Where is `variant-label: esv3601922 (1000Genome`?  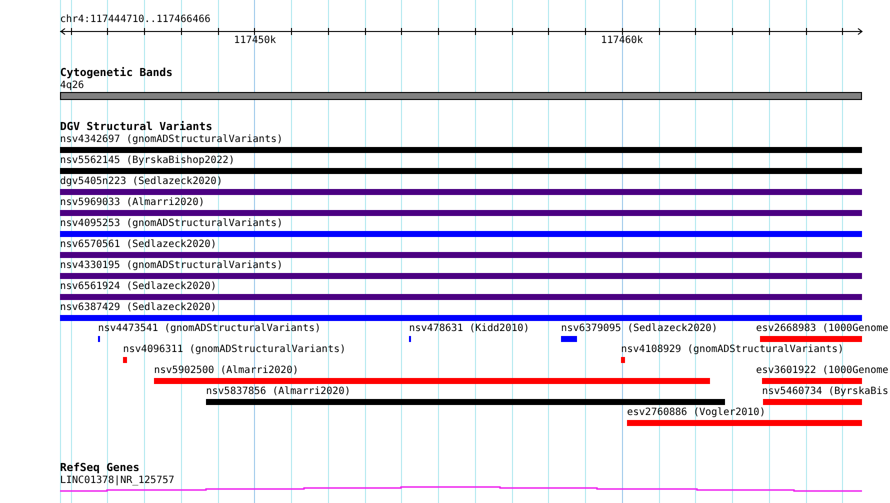
variant-label: esv3601922 (1000Genome is located at coordinates (822, 370).